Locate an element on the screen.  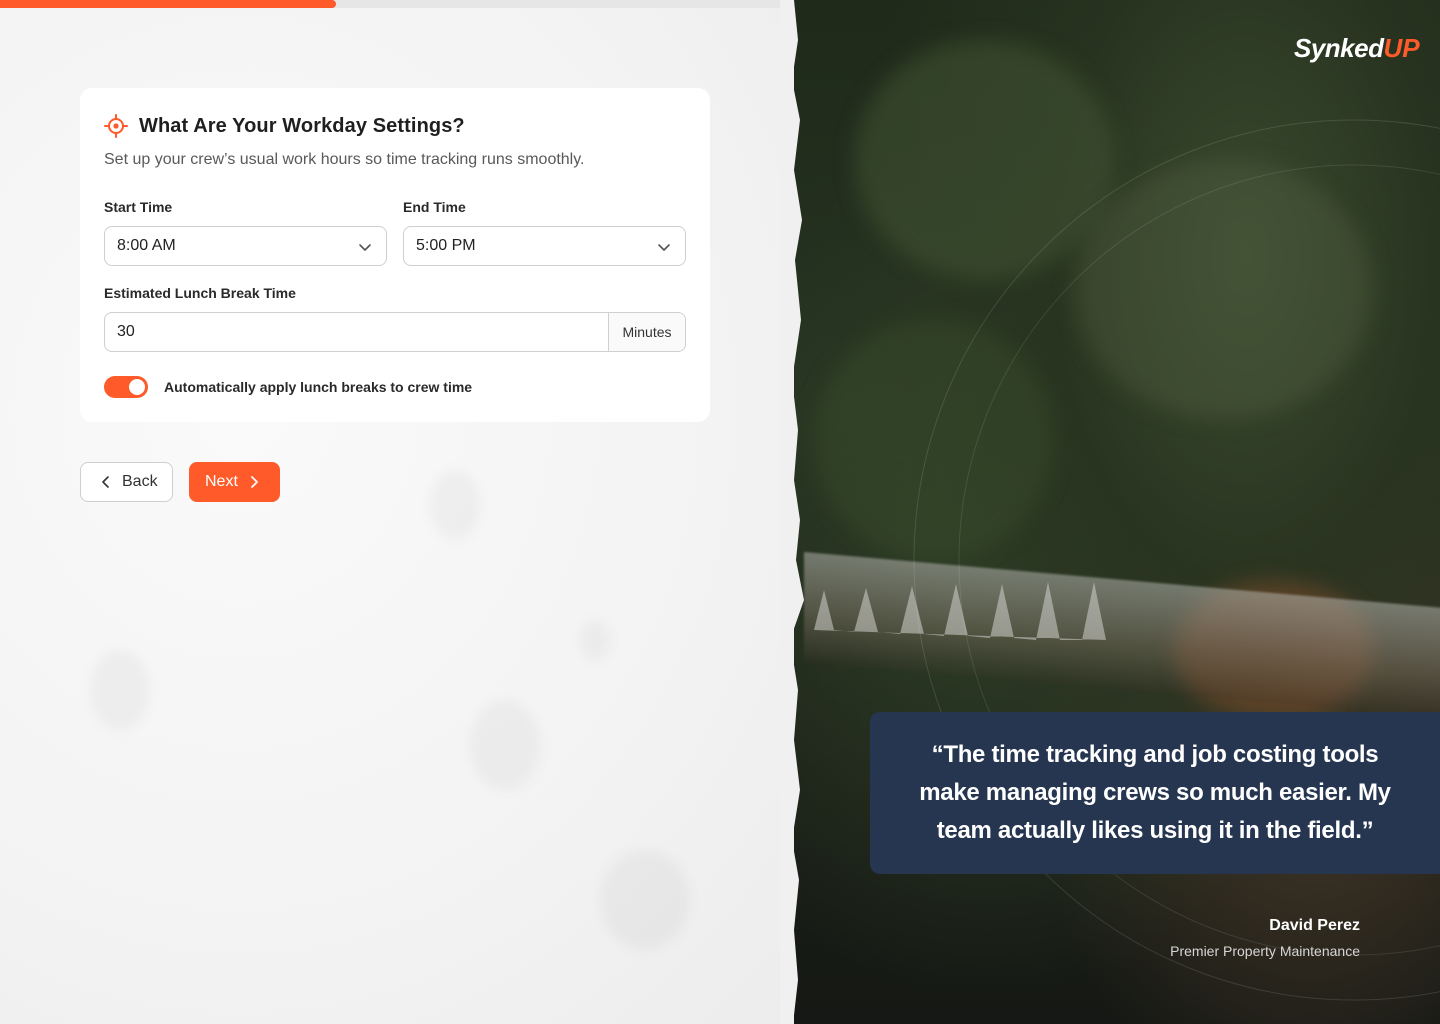
lunch-break-input is located at coordinates (356, 332).